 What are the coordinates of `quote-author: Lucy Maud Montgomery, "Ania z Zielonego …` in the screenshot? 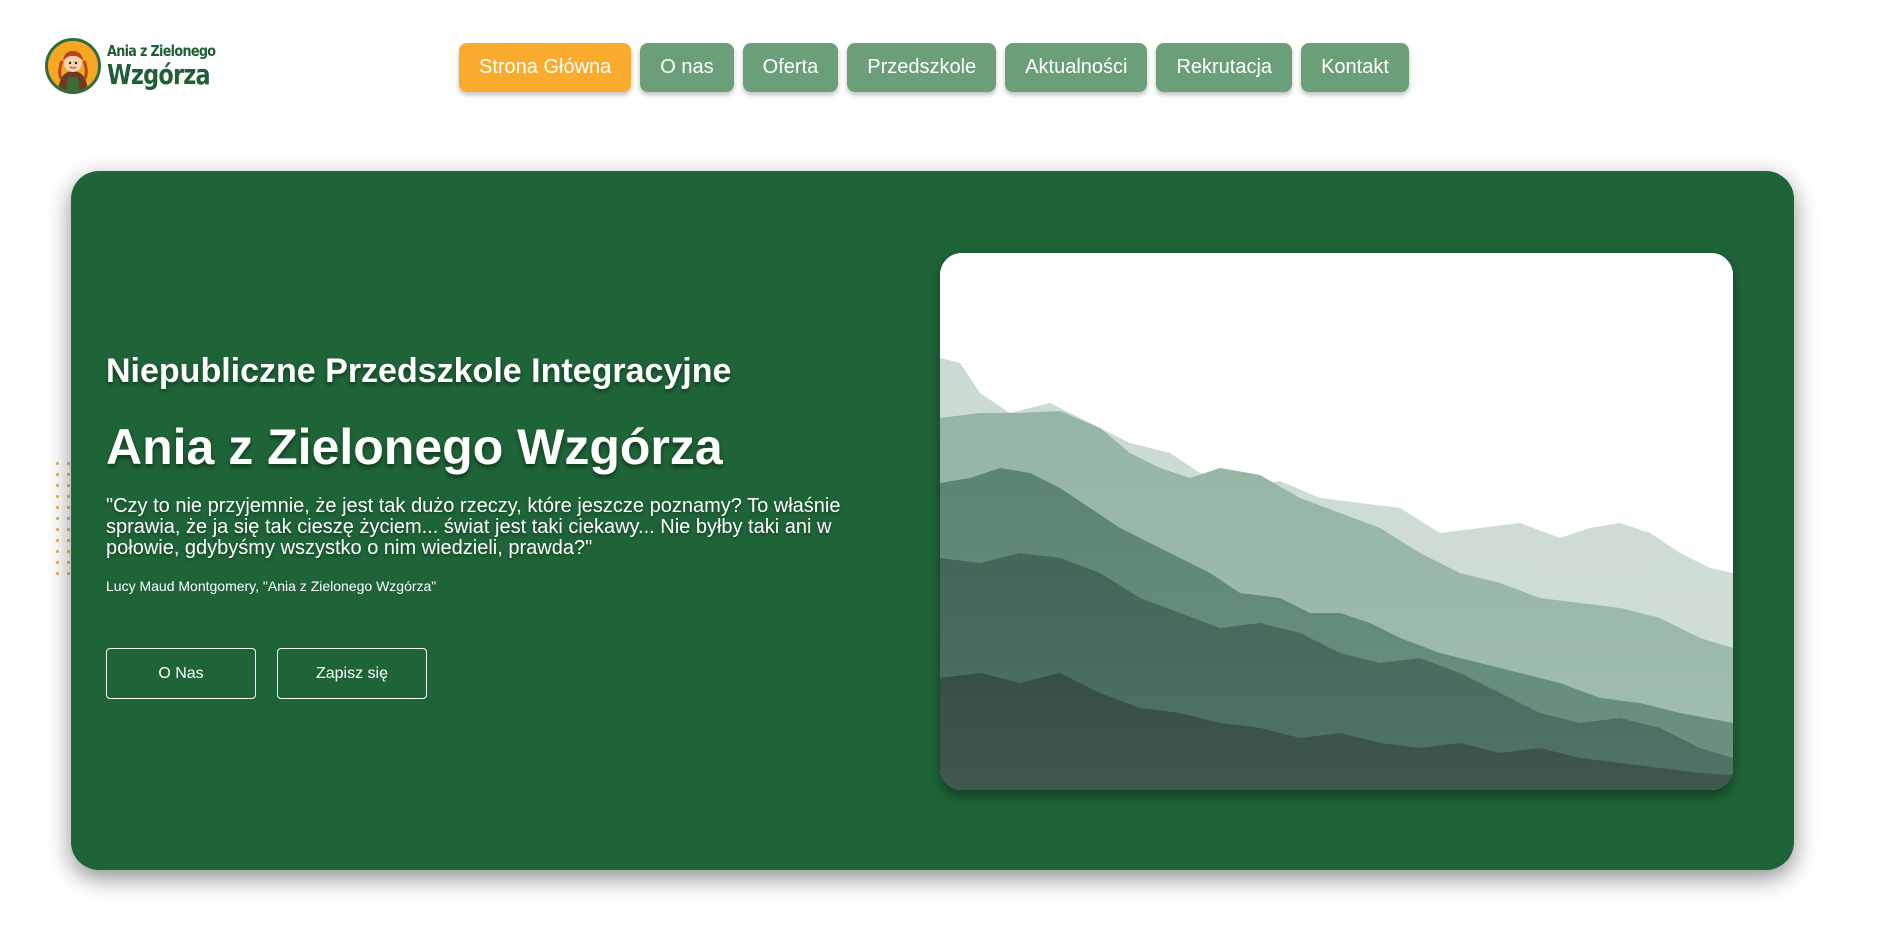 It's located at (271, 586).